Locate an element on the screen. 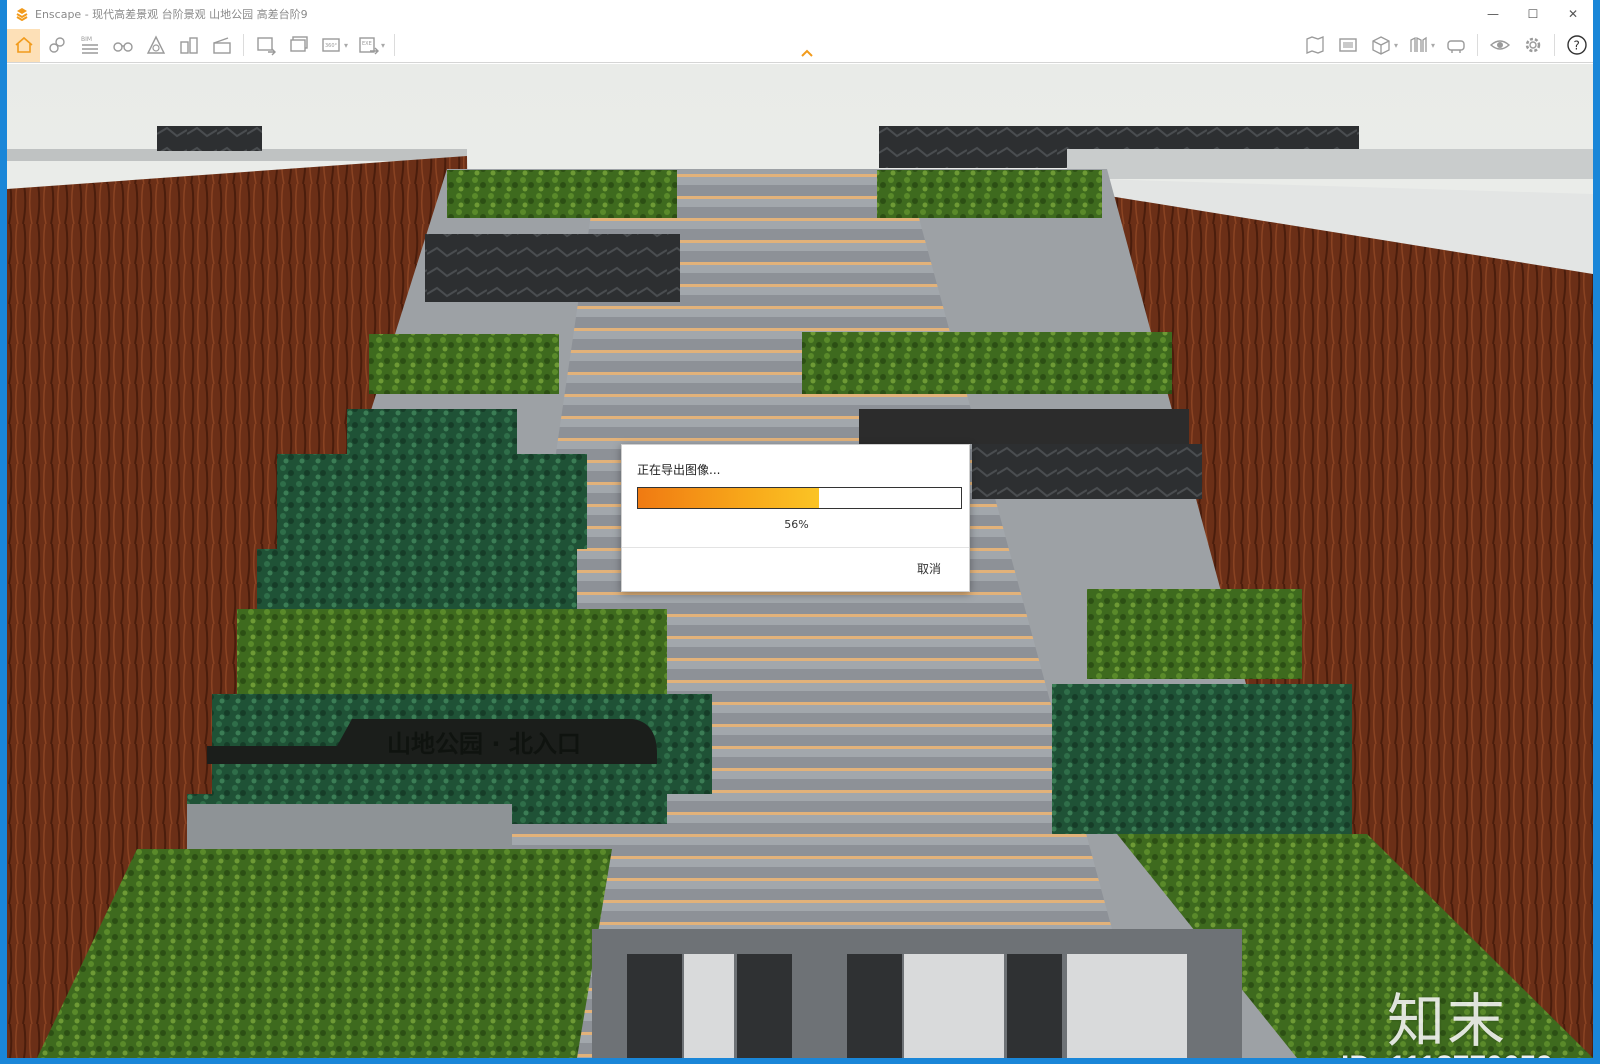  eye-icon is located at coordinates (1499, 45).